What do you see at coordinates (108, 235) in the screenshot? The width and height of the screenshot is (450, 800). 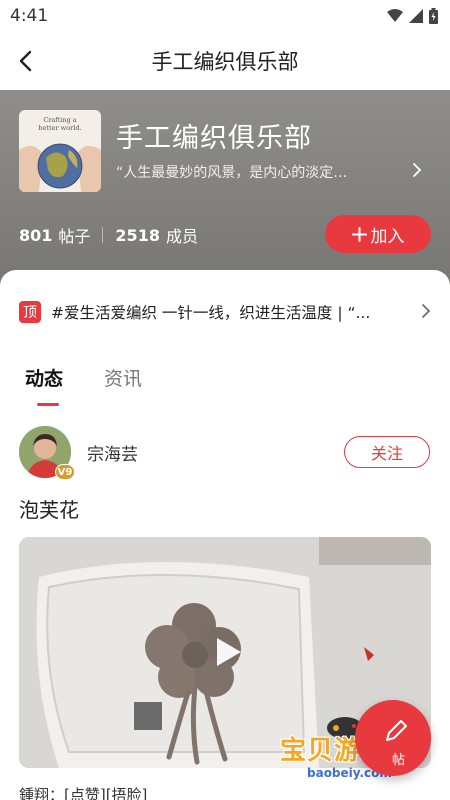 I see `group-stats: 801 帖子 2518 成员` at bounding box center [108, 235].